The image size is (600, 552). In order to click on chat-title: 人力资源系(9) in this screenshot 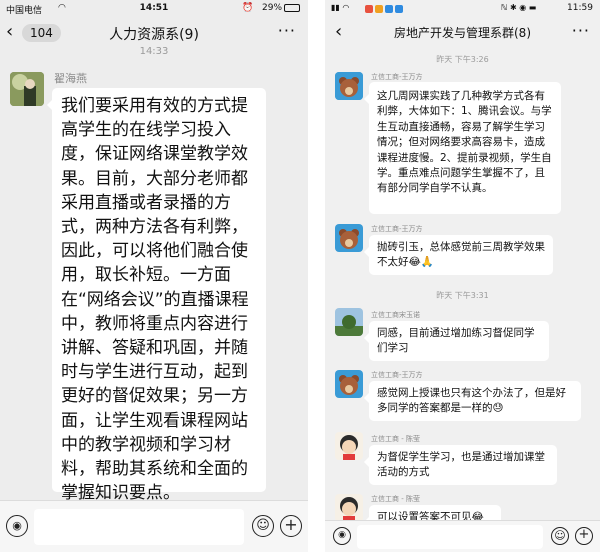, I will do `click(154, 35)`.